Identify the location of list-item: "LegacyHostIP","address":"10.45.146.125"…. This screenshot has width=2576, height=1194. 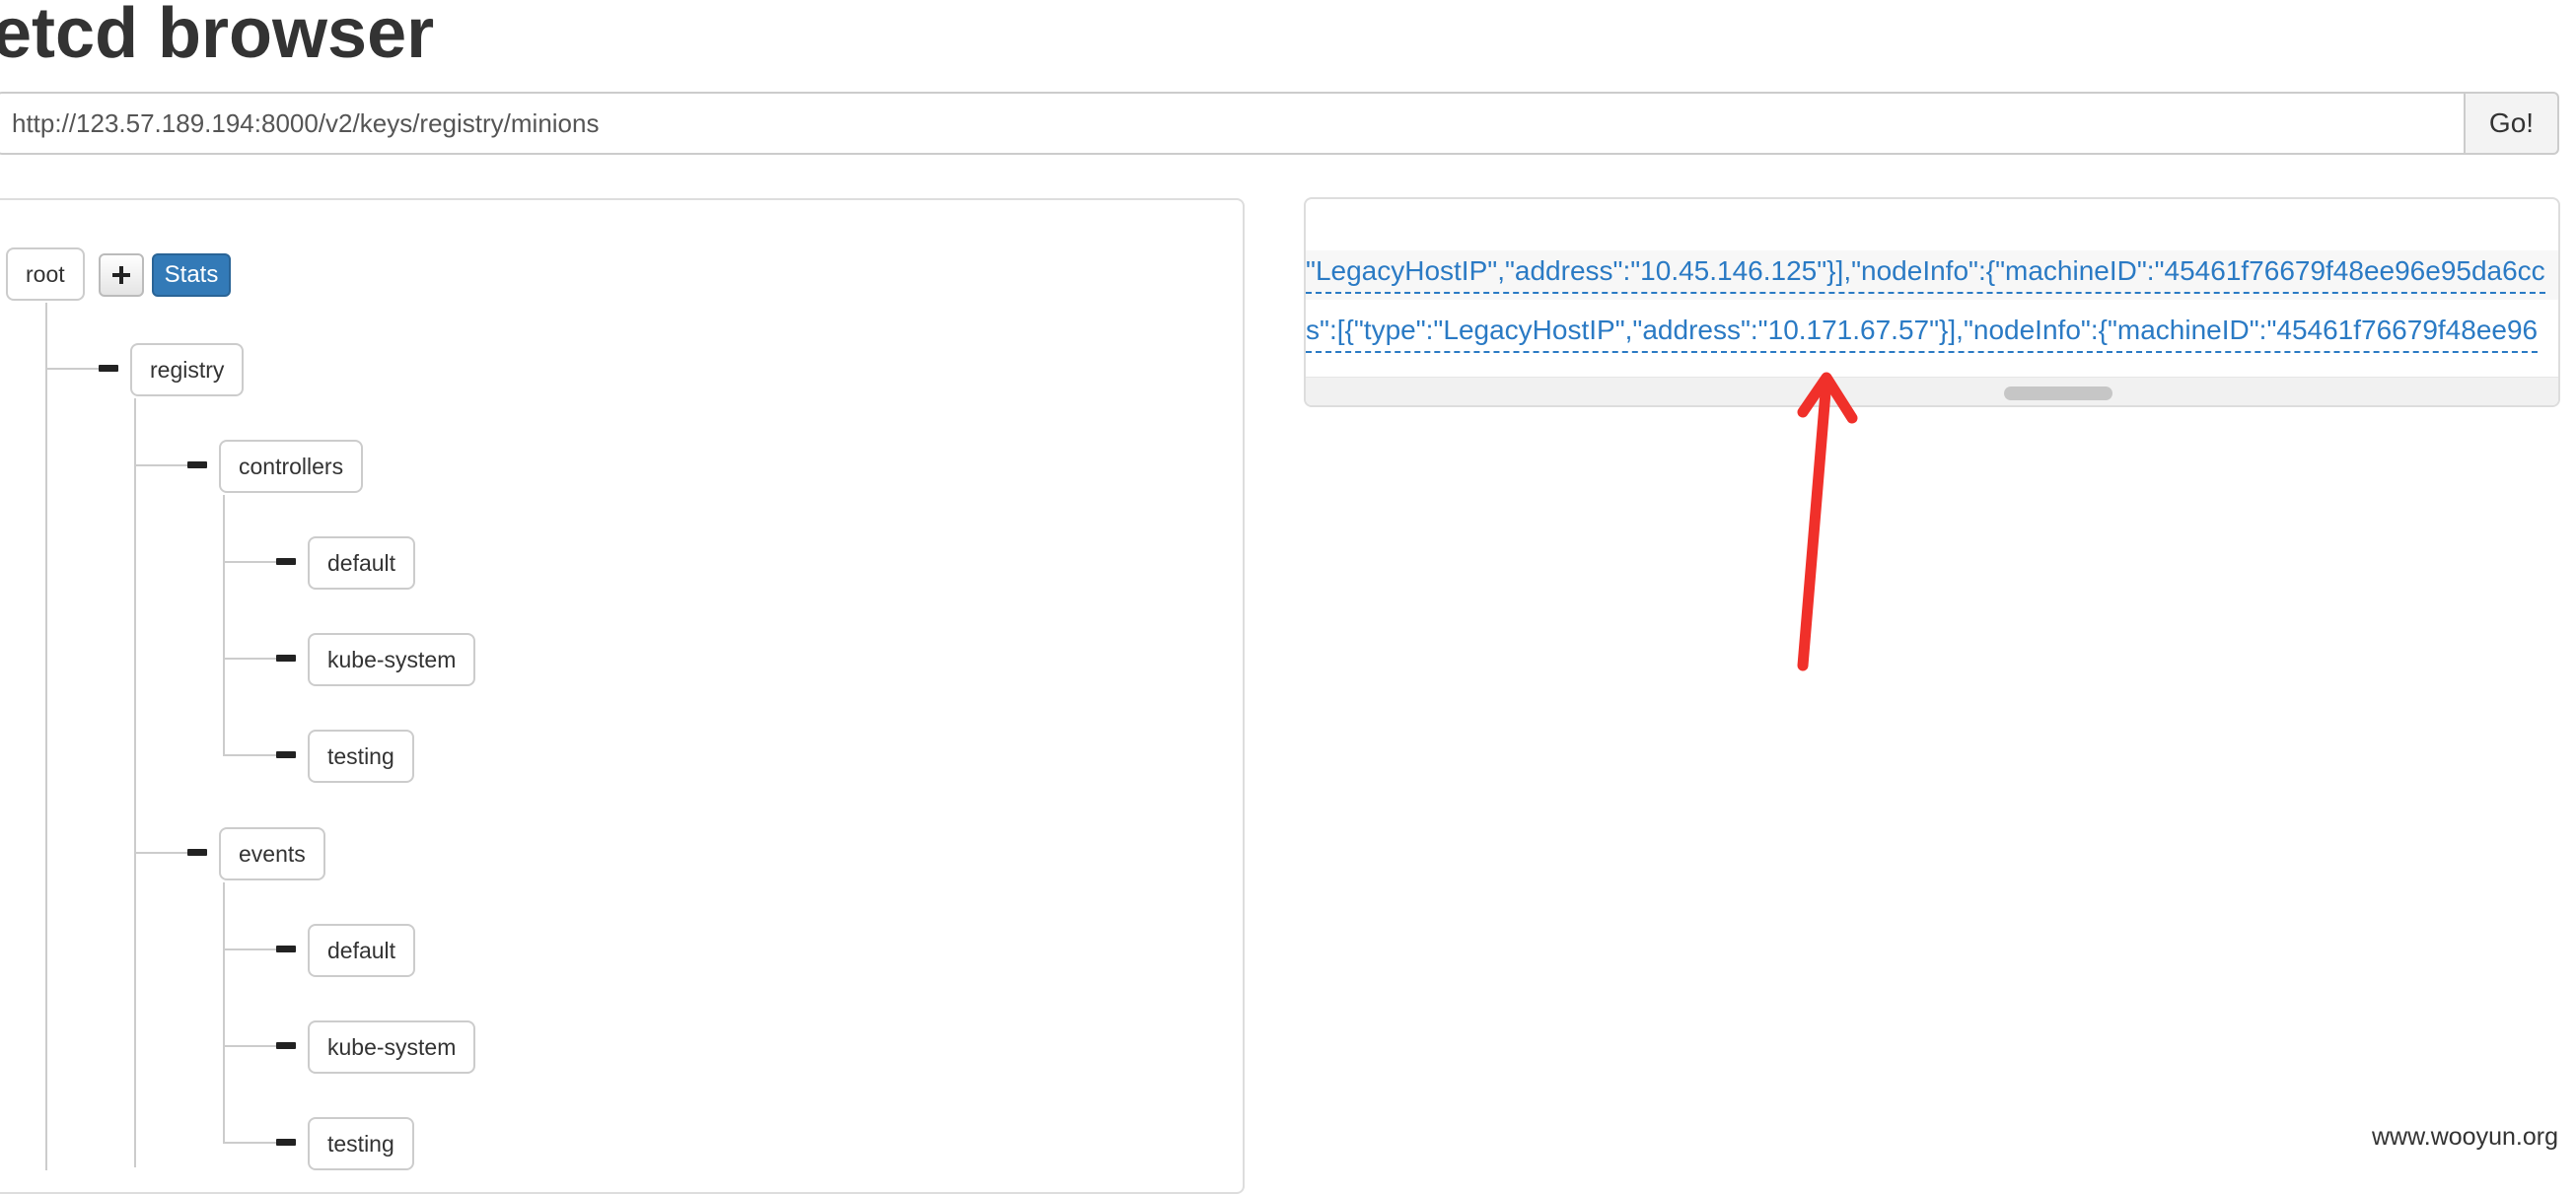
(1932, 275).